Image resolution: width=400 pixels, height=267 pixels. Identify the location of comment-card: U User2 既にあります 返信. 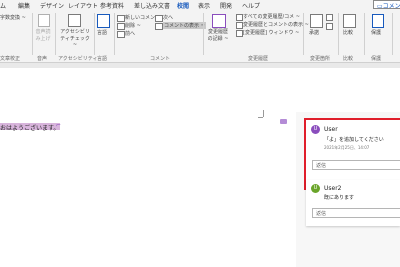
(353, 203).